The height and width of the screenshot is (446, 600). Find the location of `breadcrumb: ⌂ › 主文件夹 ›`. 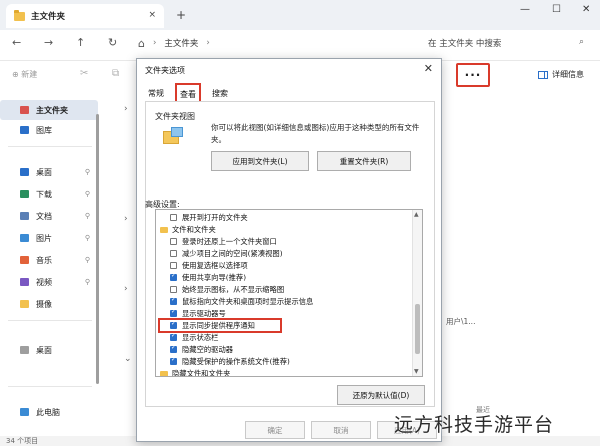

breadcrumb: ⌂ › 主文件夹 › is located at coordinates (277, 43).